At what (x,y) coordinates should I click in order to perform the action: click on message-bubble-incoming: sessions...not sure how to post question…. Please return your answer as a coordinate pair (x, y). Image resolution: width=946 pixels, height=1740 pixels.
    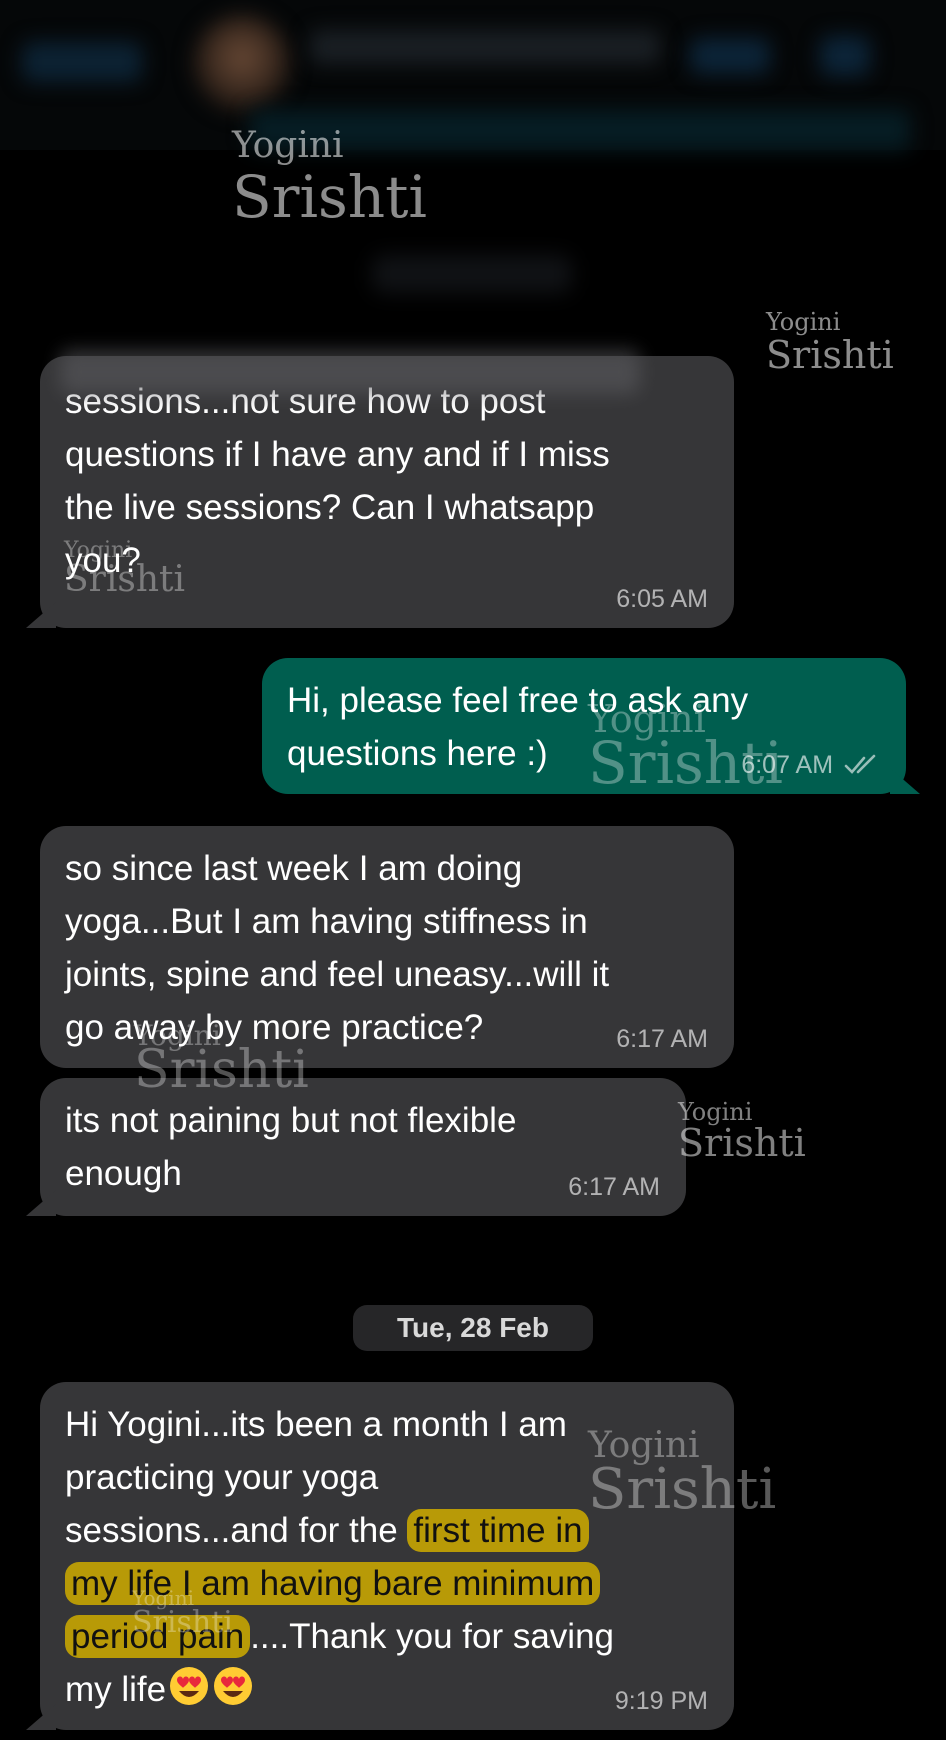
    Looking at the image, I should click on (380, 492).